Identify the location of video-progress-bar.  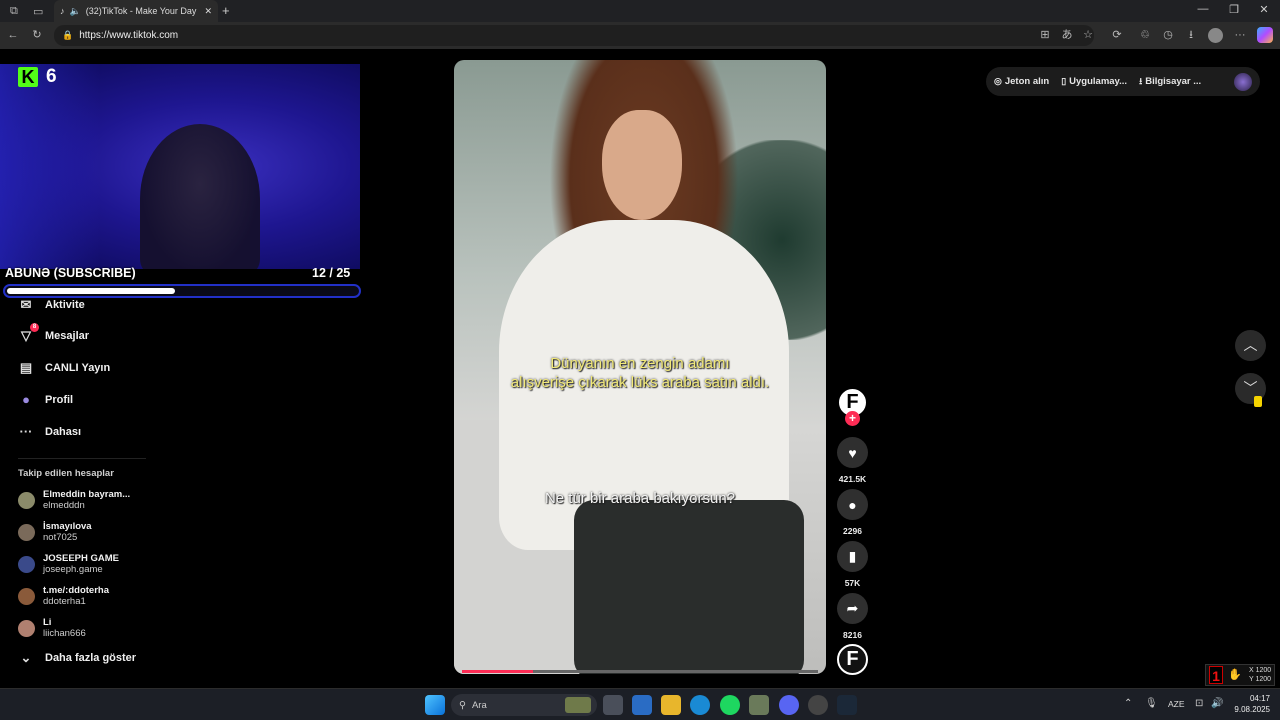
(640, 671).